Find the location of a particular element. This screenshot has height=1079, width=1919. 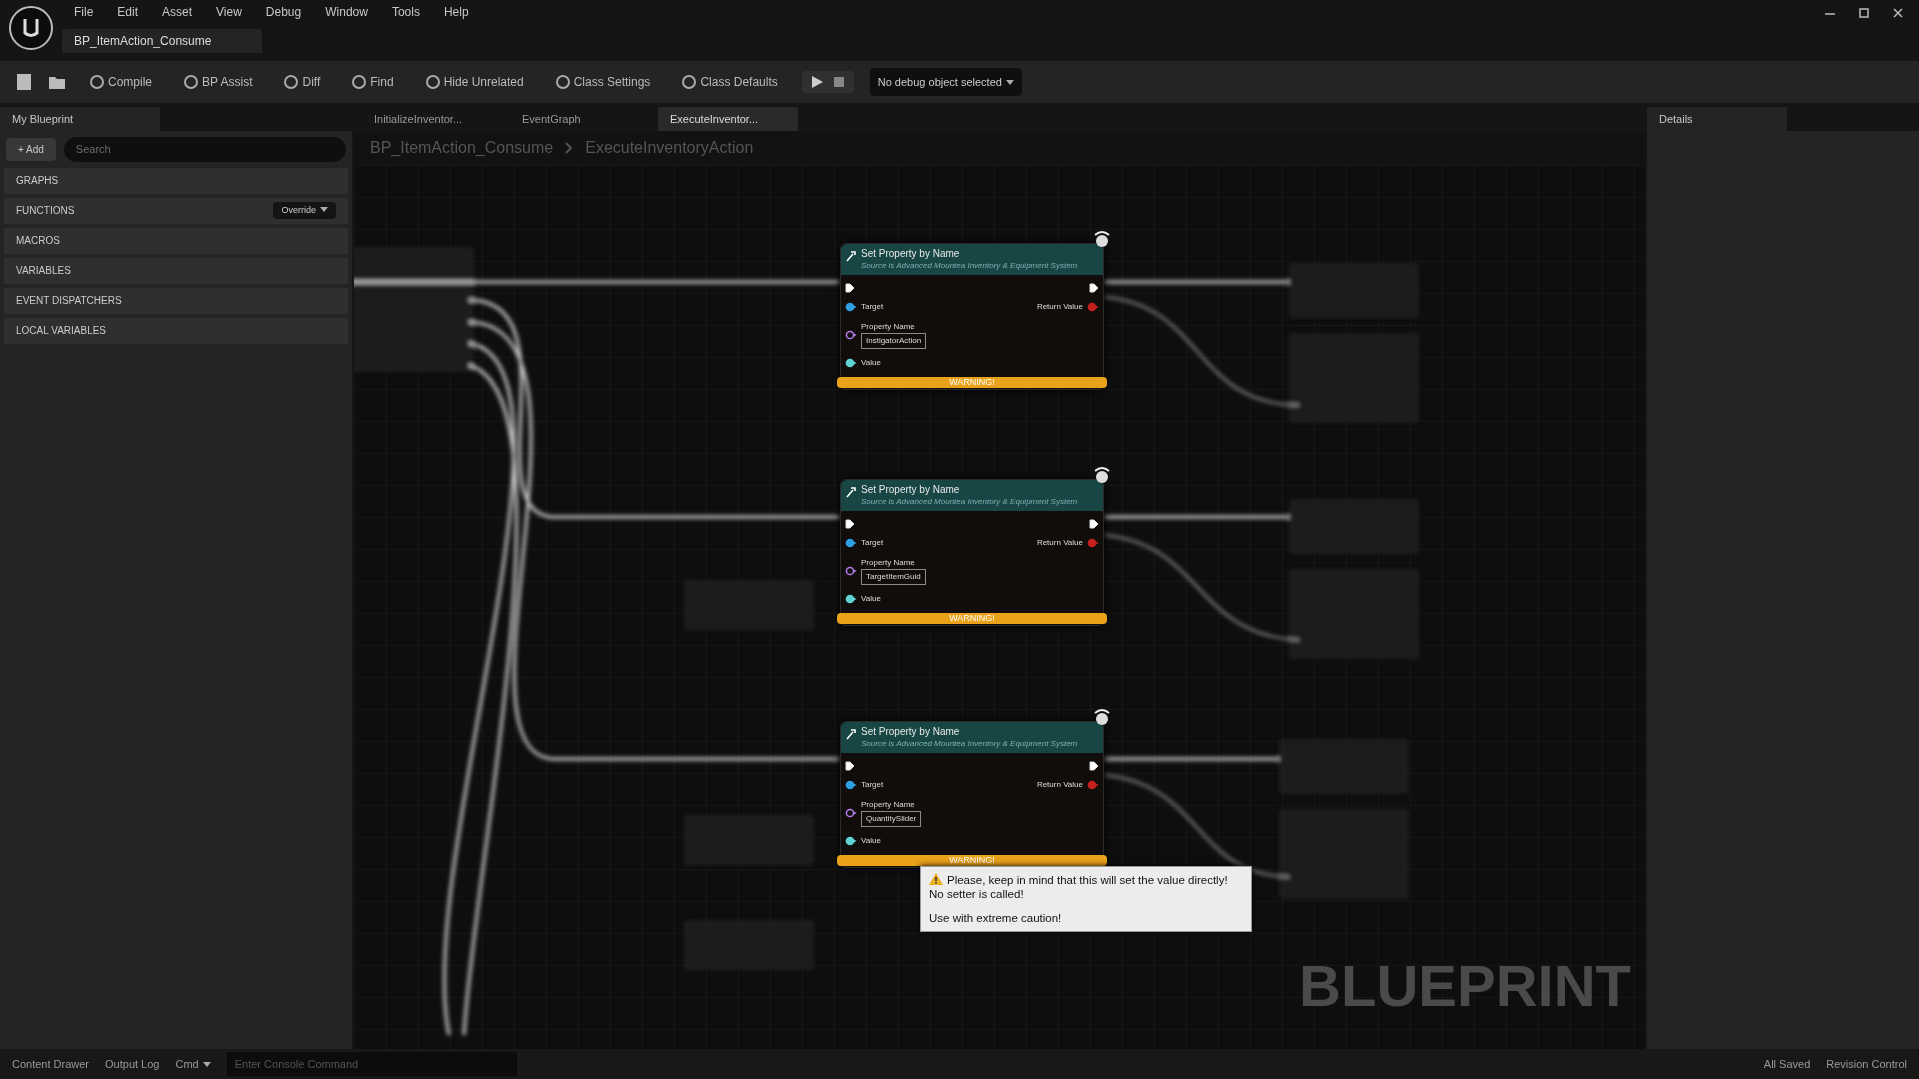

toolbar-button: Diff is located at coordinates (302, 82).